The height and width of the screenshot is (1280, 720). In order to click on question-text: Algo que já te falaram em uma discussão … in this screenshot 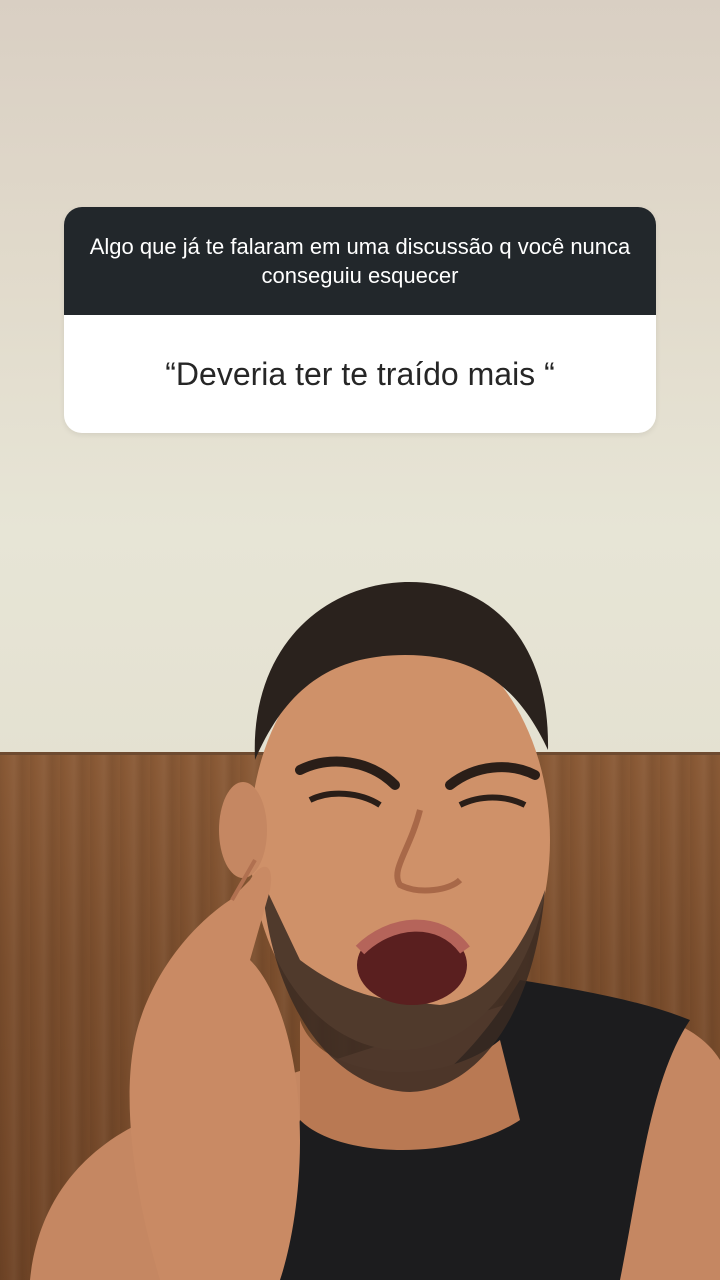, I will do `click(360, 261)`.